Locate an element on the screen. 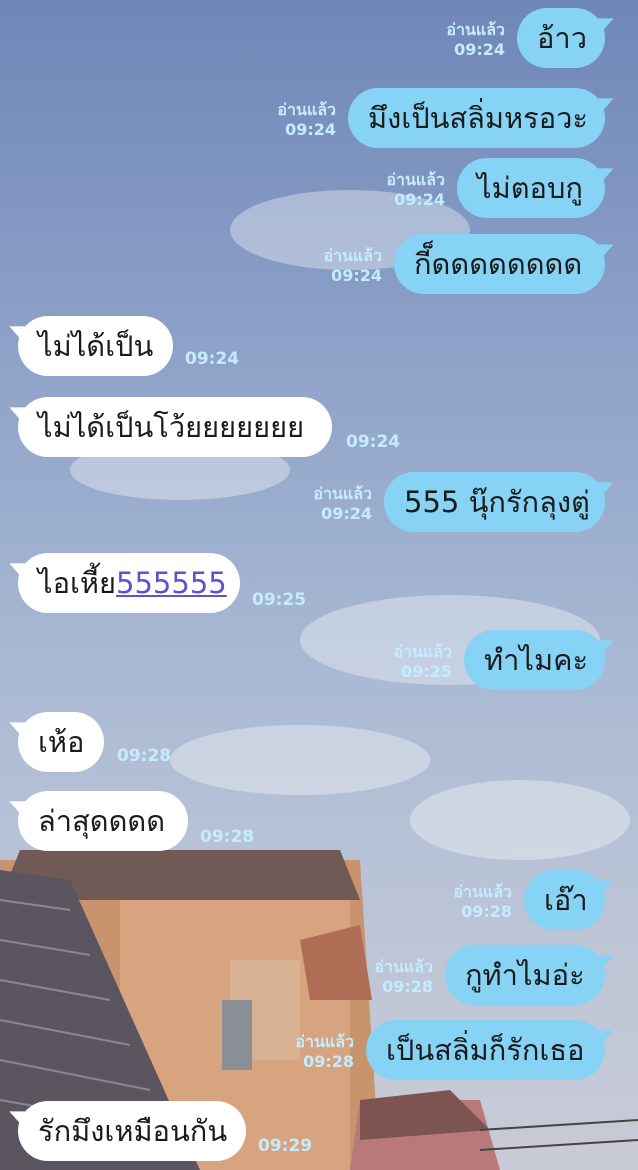  outgoing-message-bubble: เอ๊า is located at coordinates (564, 900).